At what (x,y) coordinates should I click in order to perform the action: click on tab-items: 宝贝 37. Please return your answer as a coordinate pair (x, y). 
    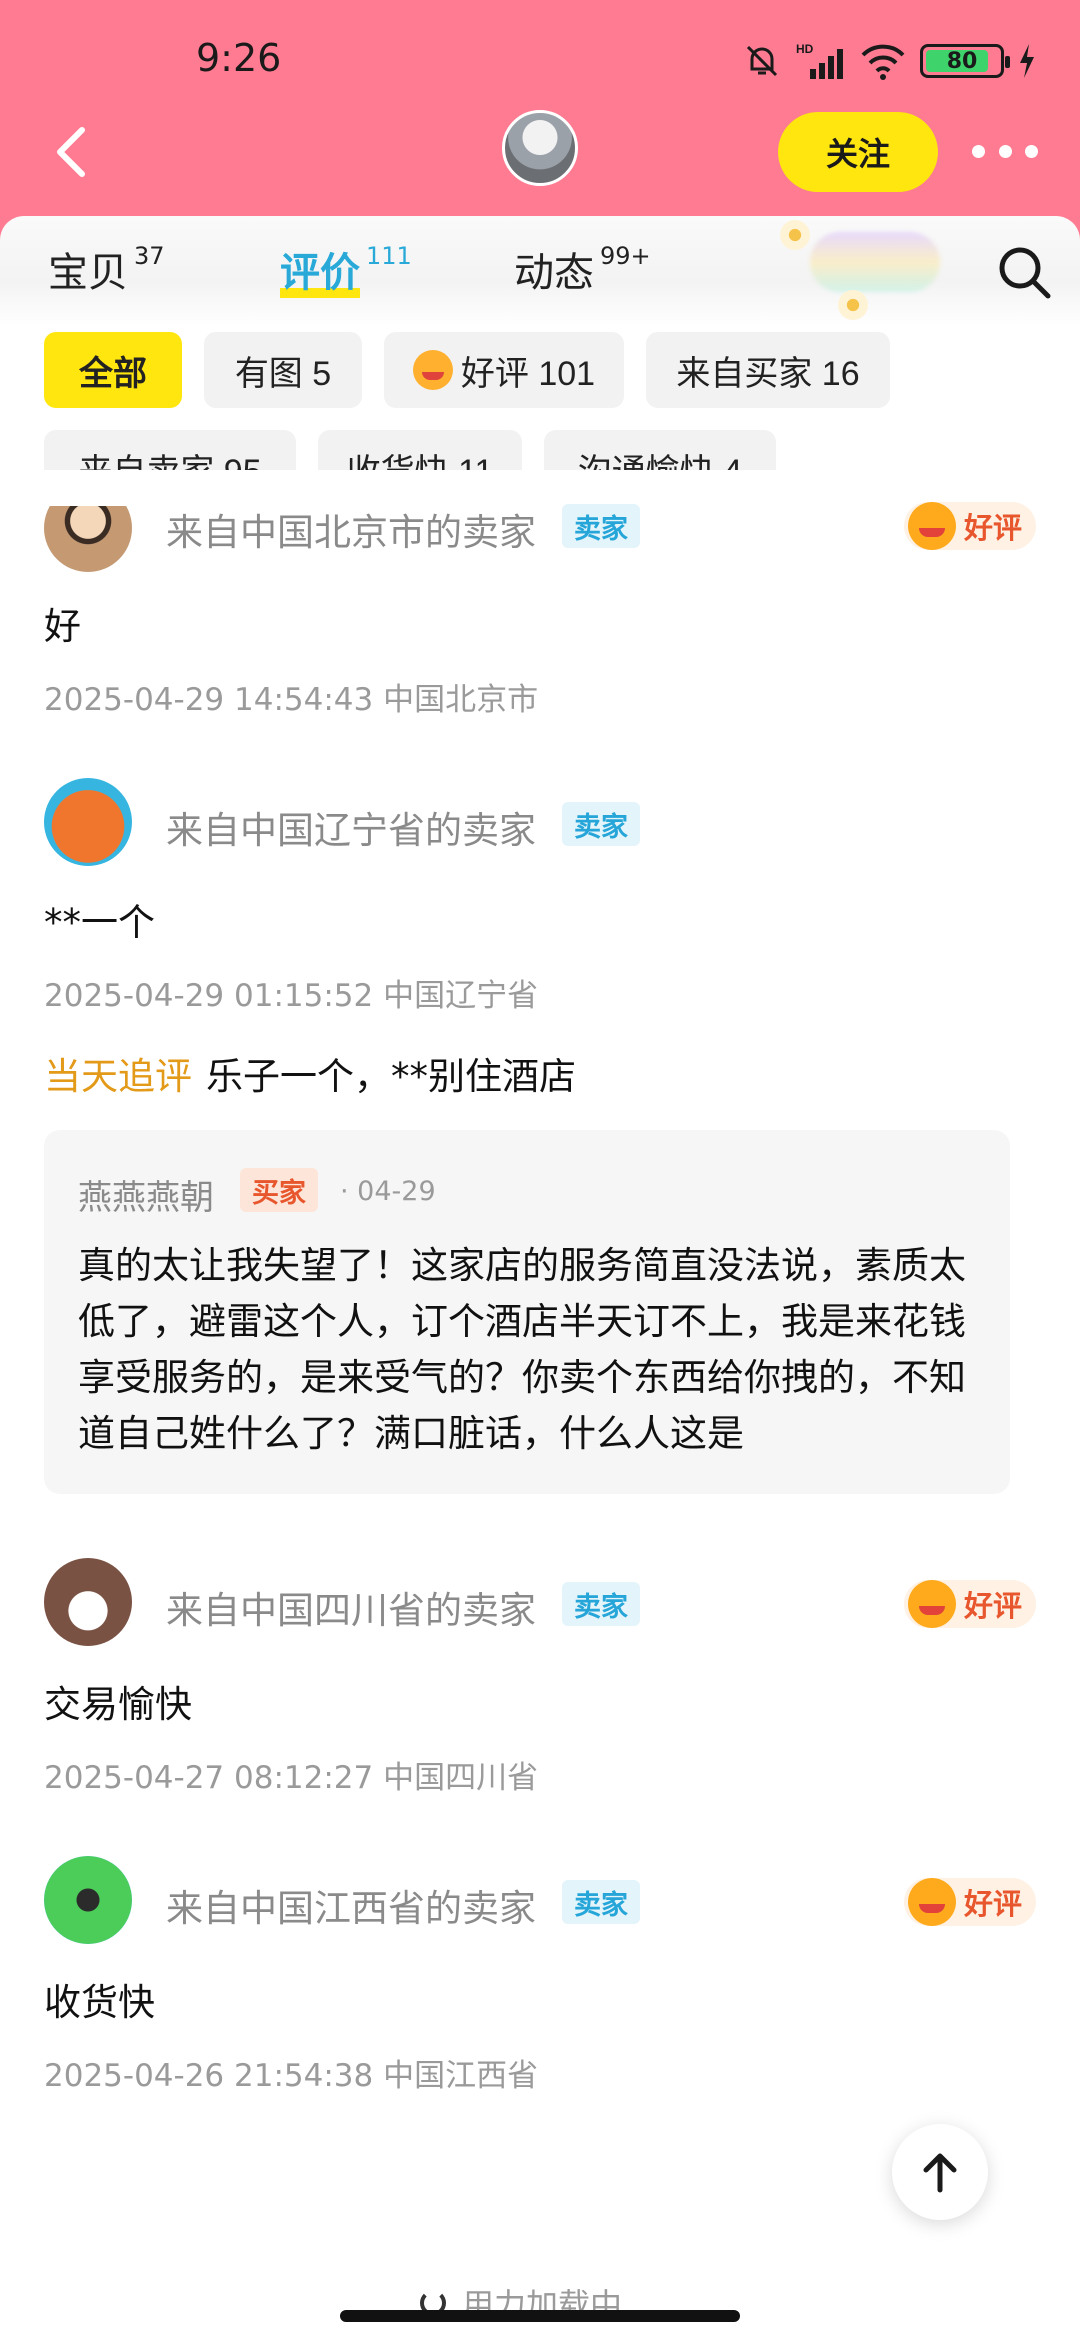
    Looking at the image, I should click on (106, 269).